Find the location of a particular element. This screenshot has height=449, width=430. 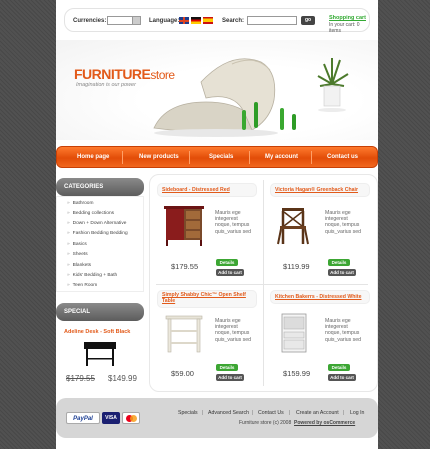

product-image-chair is located at coordinates (294, 225).